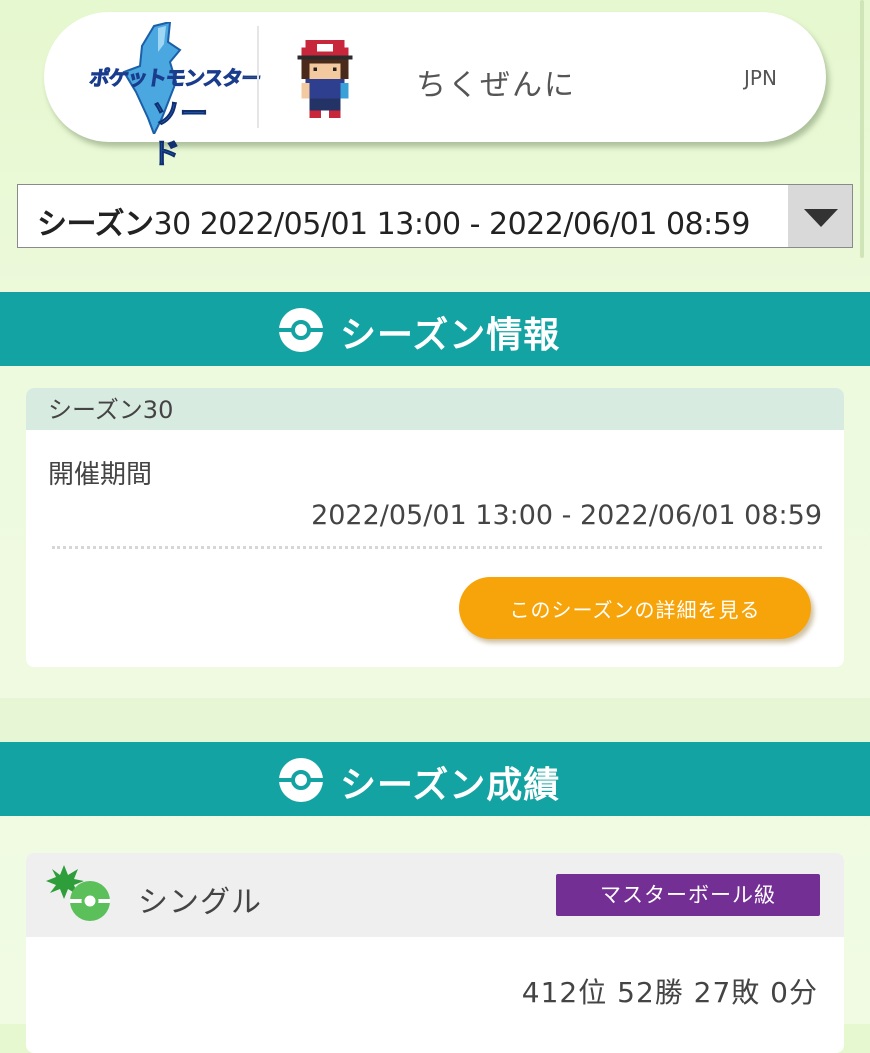 This screenshot has height=1053, width=870. I want to click on section-gap, so click(435, 720).